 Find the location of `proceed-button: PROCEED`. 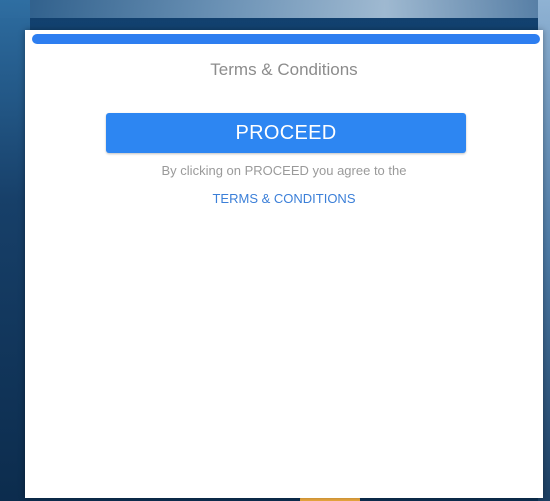

proceed-button: PROCEED is located at coordinates (286, 133).